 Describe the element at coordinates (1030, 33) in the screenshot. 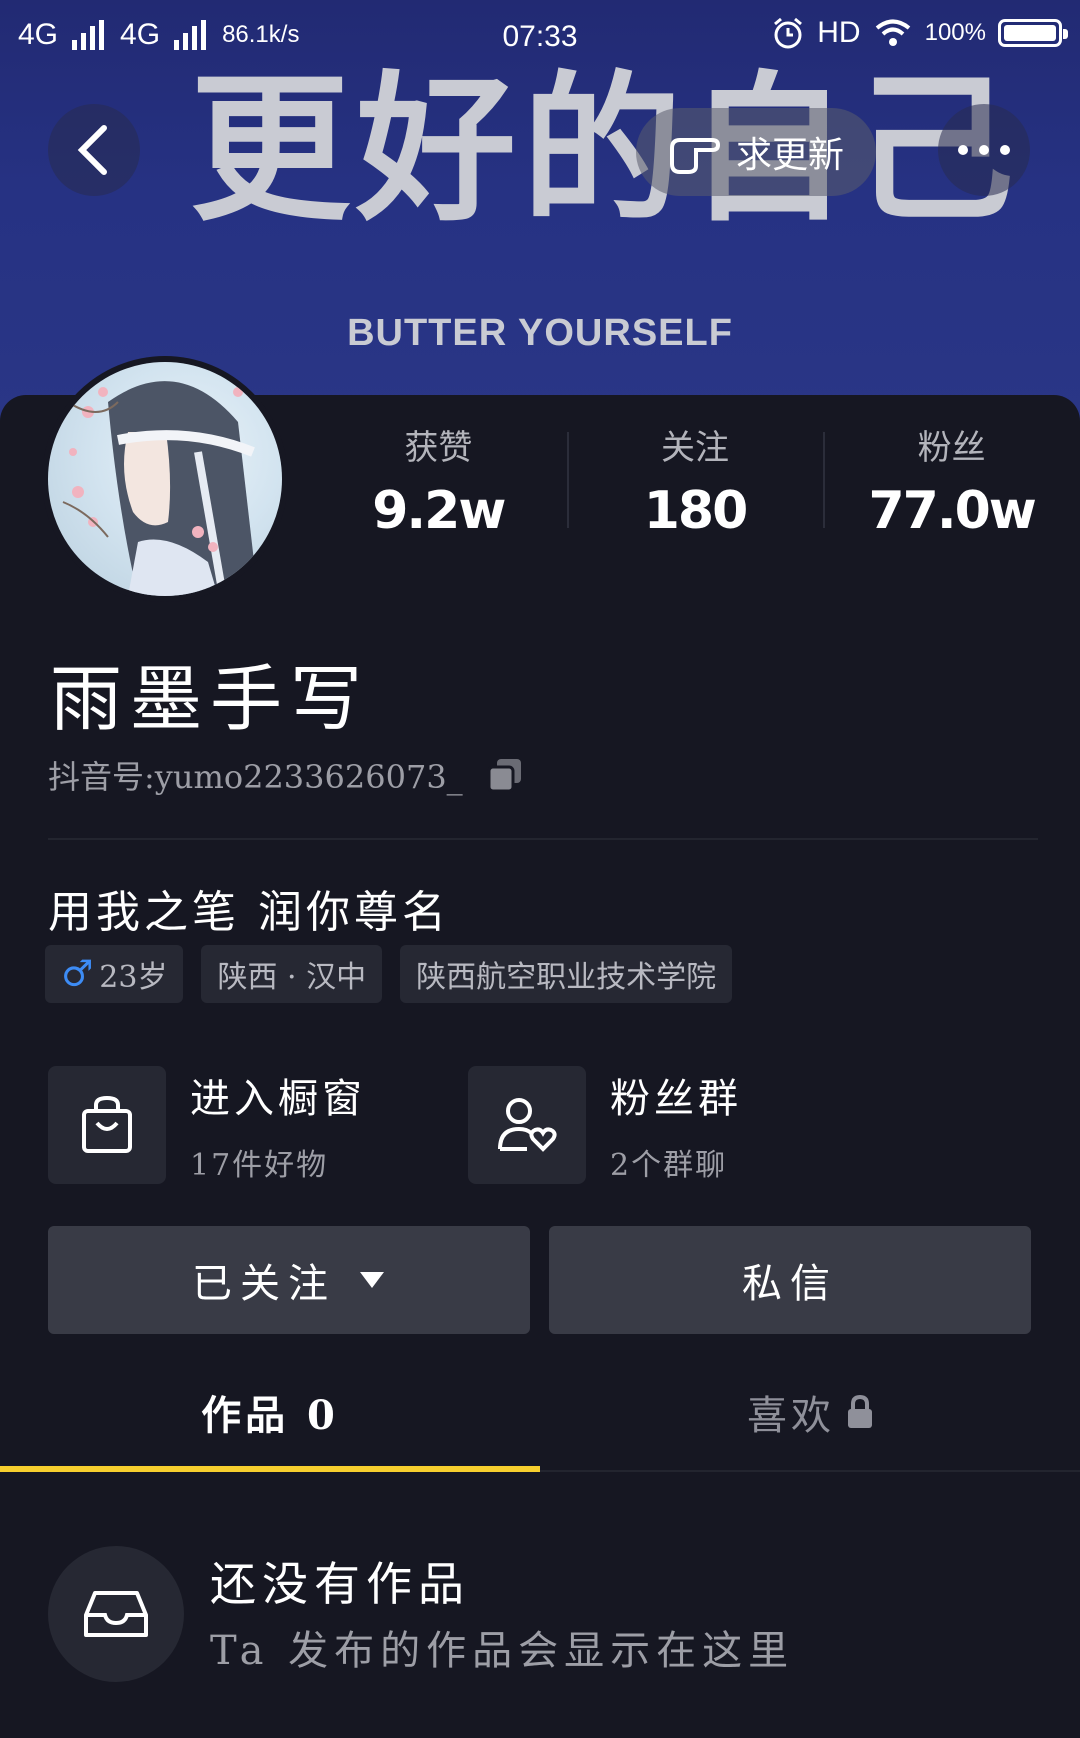

I see `battery-fill` at that location.